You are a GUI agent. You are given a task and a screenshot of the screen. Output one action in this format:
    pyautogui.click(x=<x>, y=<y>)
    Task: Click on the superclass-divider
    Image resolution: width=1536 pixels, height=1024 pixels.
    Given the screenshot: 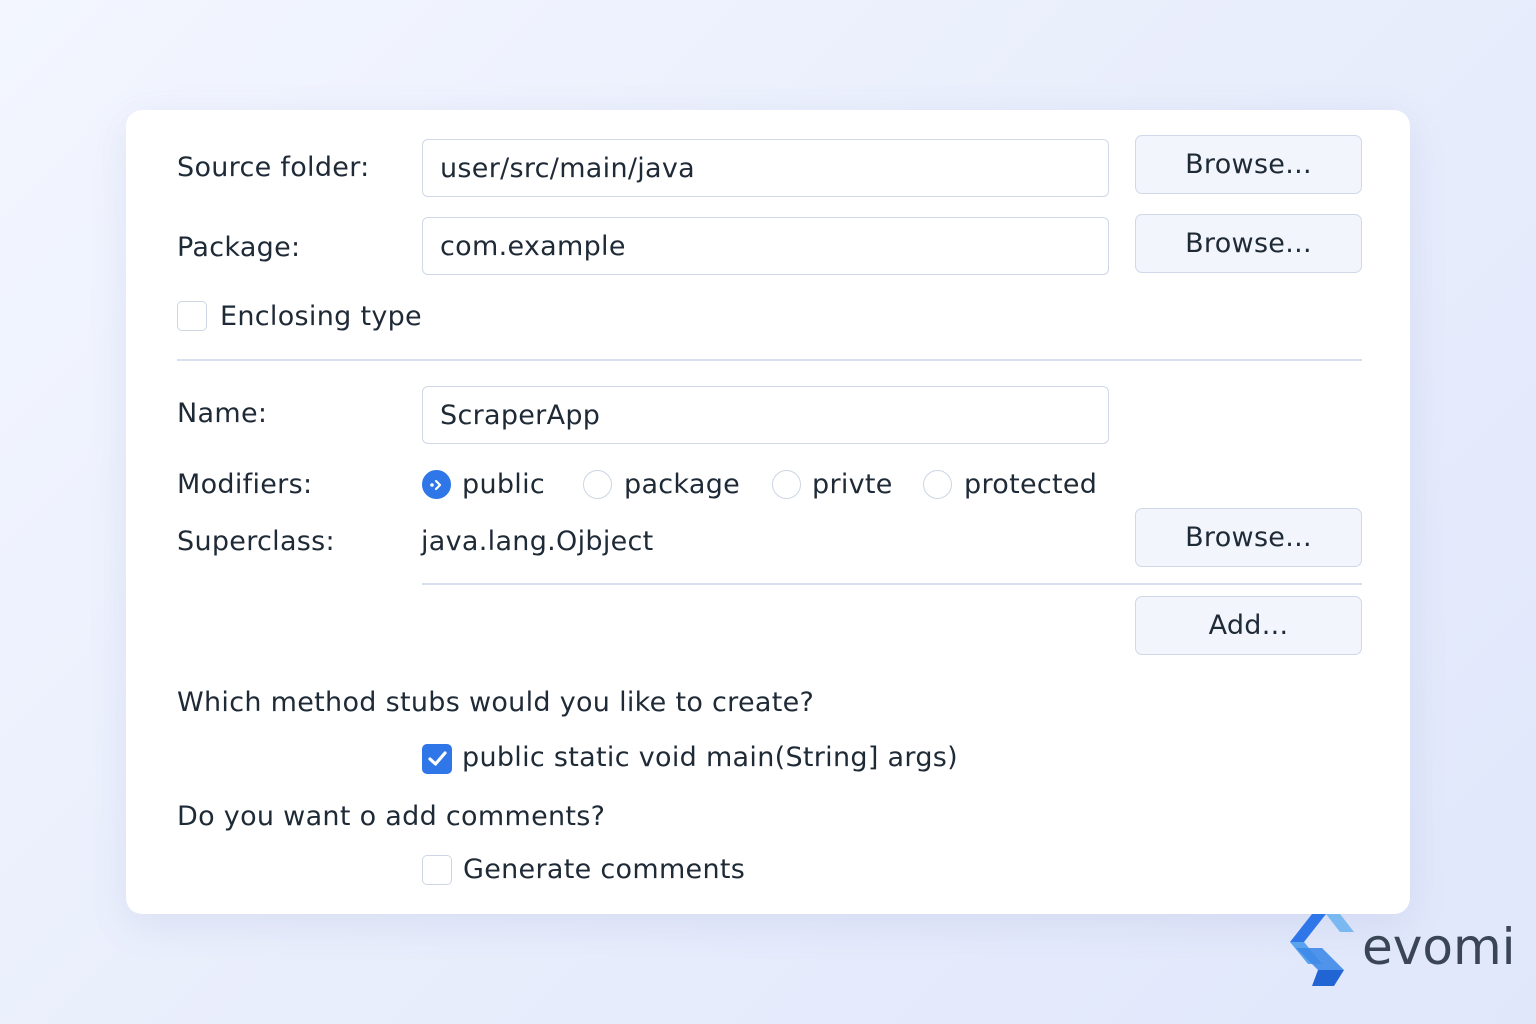 What is the action you would take?
    pyautogui.click(x=892, y=584)
    